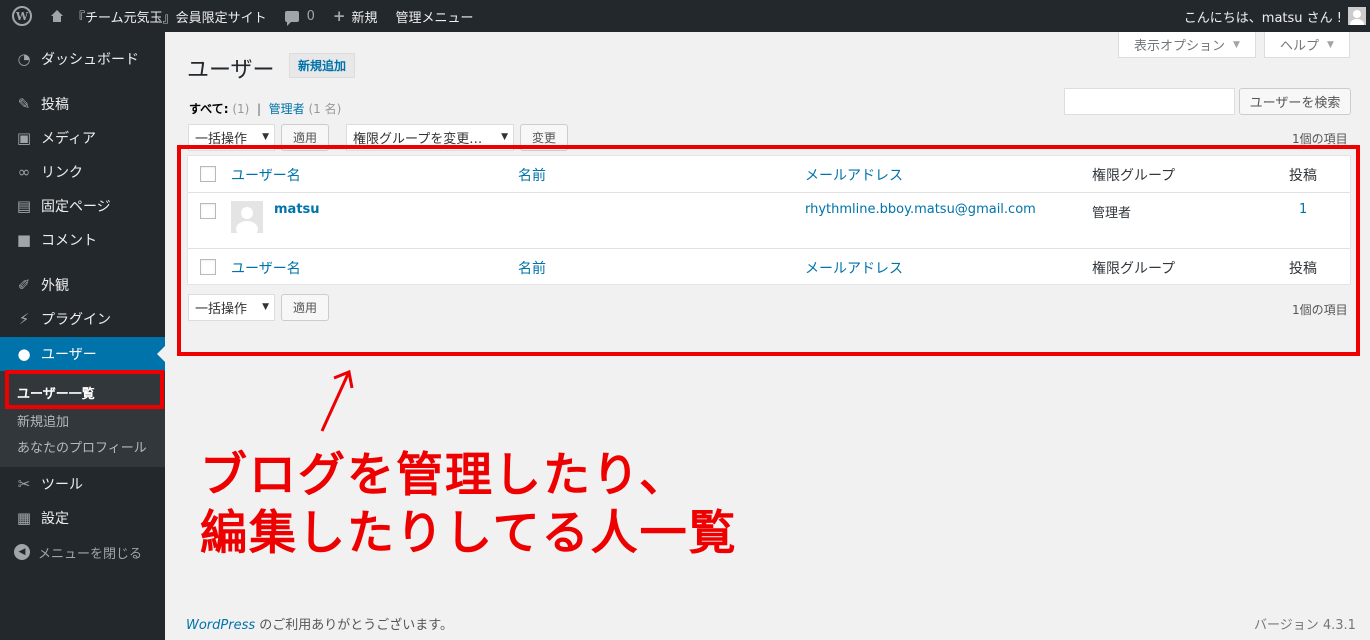 The height and width of the screenshot is (640, 1370). I want to click on filter-all: すべて:, so click(209, 109).